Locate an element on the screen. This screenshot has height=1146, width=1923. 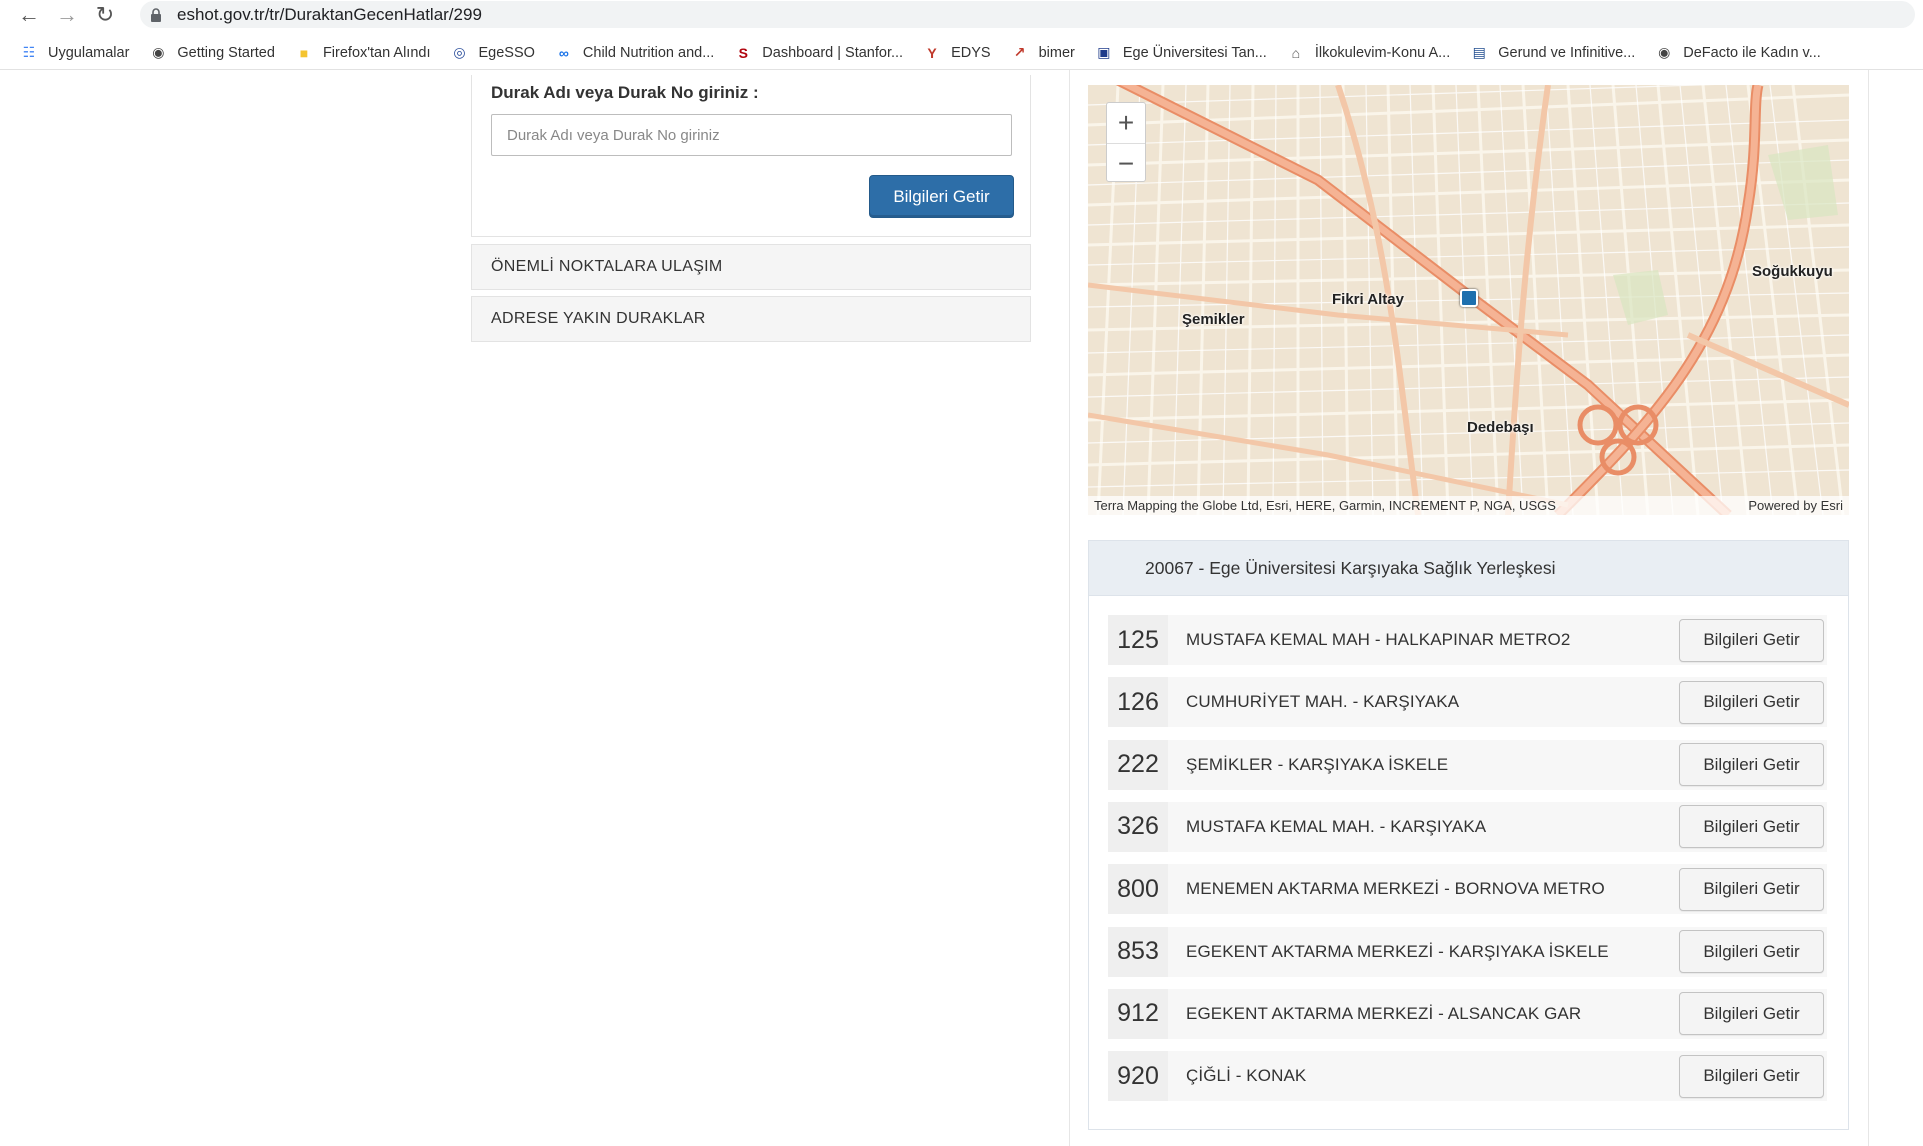
line-number: 920 is located at coordinates (1138, 1076).